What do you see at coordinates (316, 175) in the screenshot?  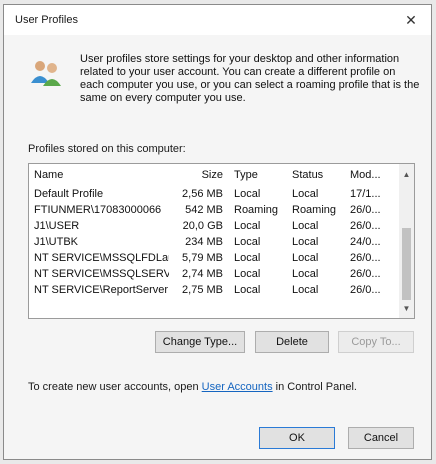 I see `column-header-status: Status` at bounding box center [316, 175].